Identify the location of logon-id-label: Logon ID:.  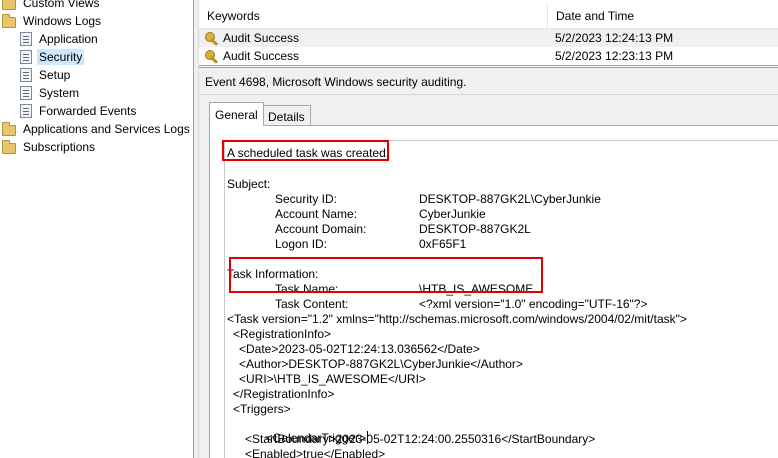
(301, 244).